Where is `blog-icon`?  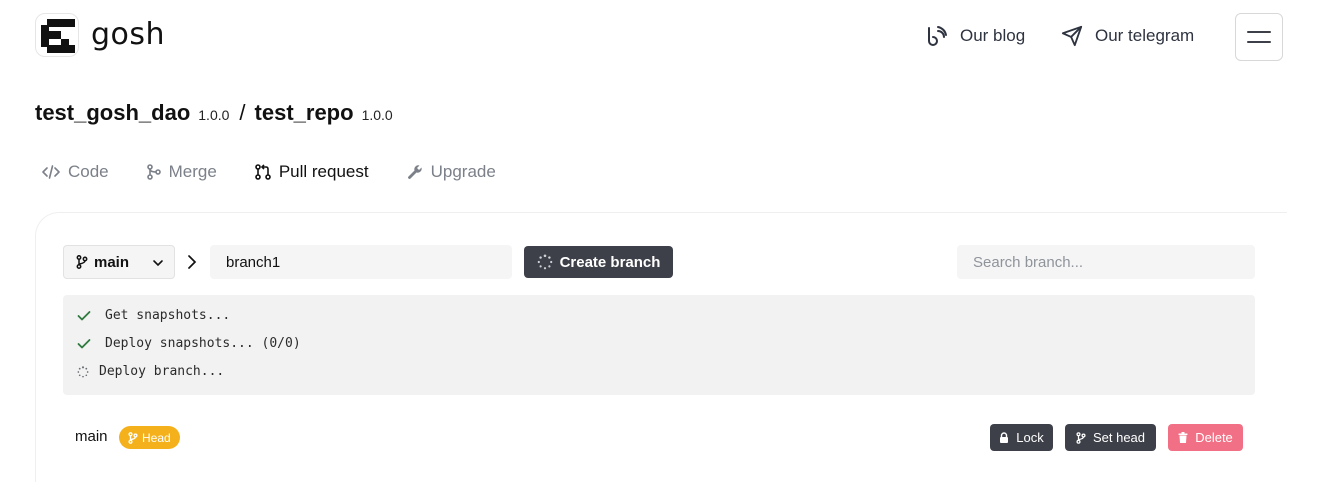
blog-icon is located at coordinates (937, 36).